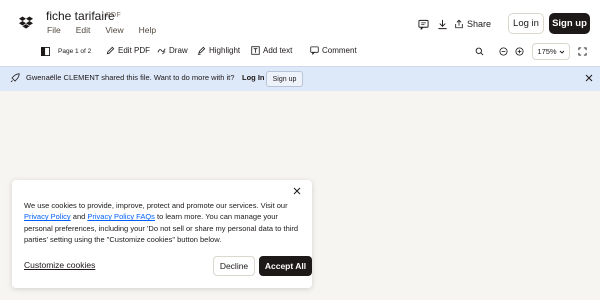 This screenshot has height=300, width=600. What do you see at coordinates (278, 50) in the screenshot?
I see `add-text-label: Add text` at bounding box center [278, 50].